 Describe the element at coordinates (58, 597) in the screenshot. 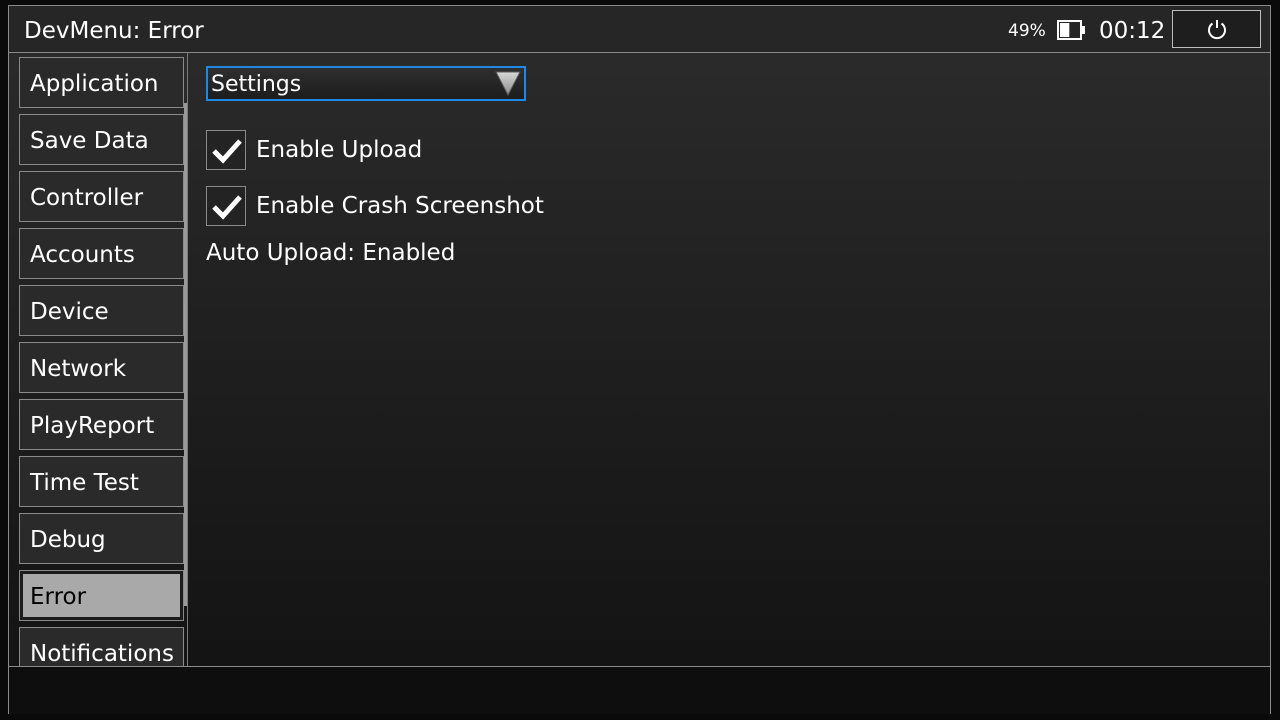

I see `sidebar-item-label: Error` at that location.